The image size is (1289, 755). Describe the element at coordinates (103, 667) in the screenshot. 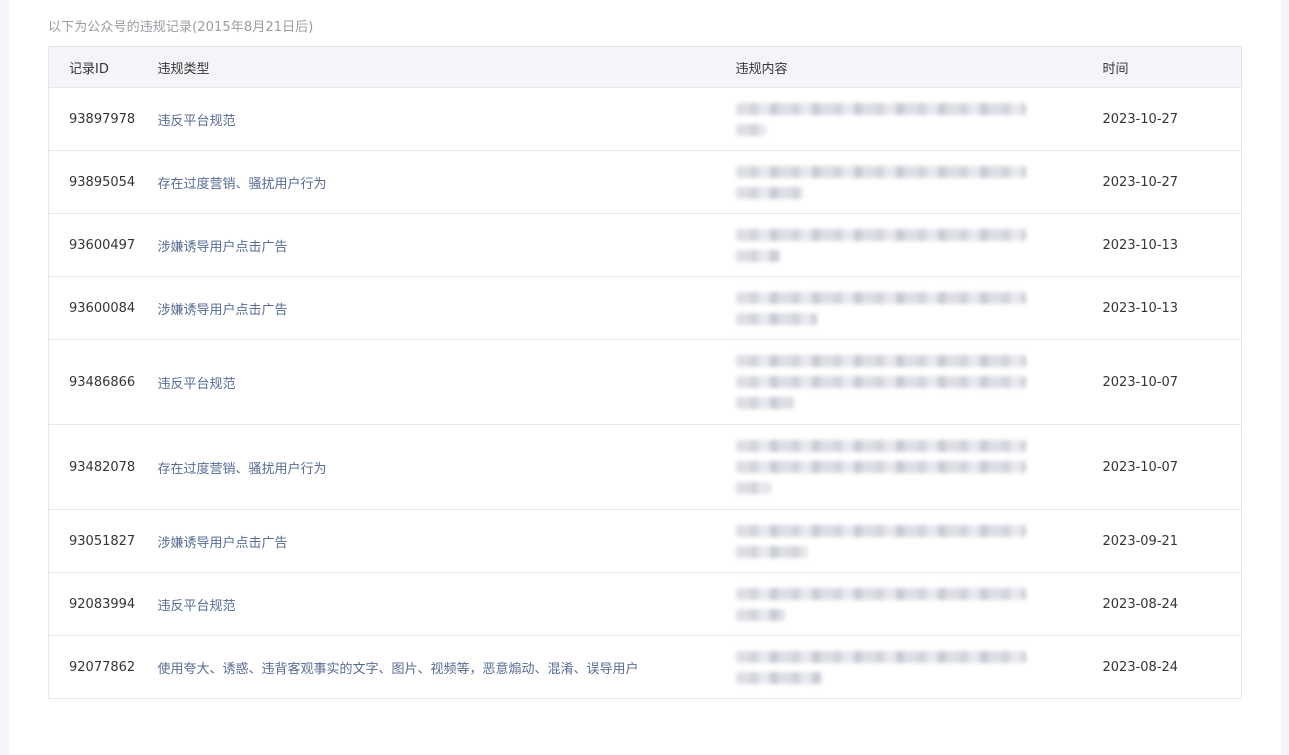

I see `record-id-cell: 92077862` at that location.